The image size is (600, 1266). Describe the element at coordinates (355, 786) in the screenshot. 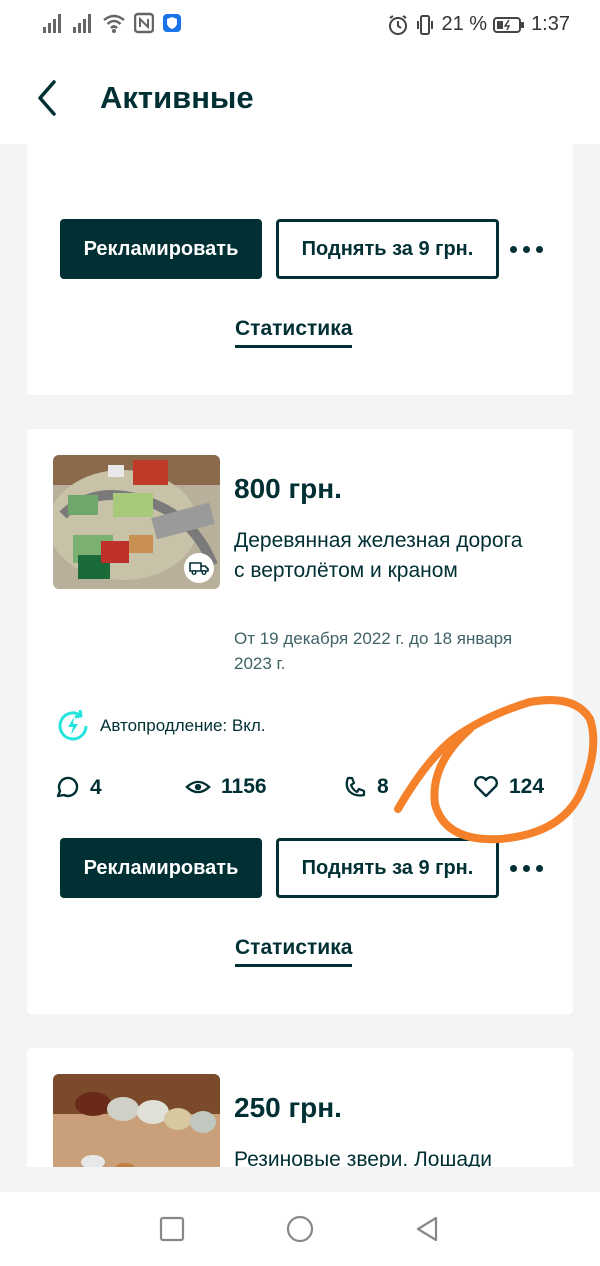

I see `phone-icon` at that location.